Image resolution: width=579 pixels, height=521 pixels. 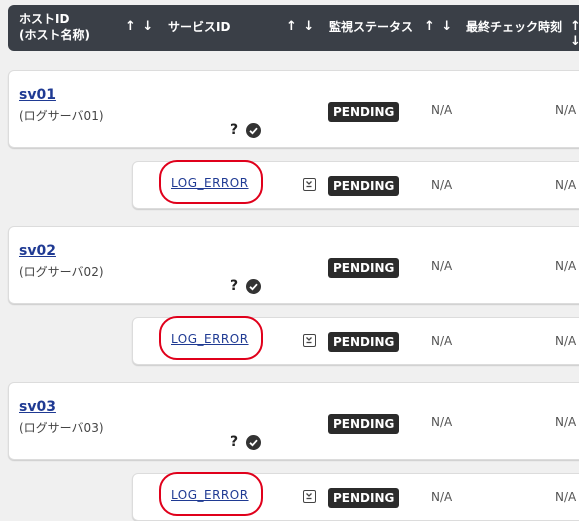 I want to click on column-header-last-check: 最終チェック時刻, so click(x=514, y=27).